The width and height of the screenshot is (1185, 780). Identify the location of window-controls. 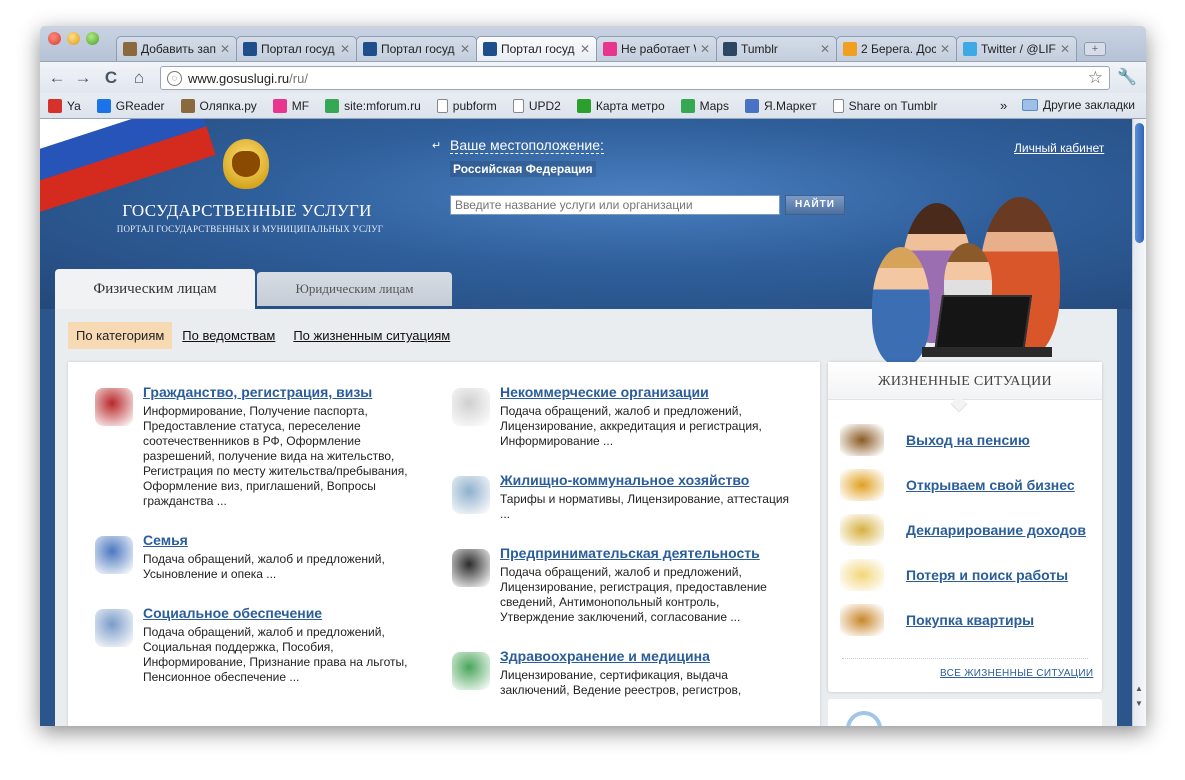
(73, 38).